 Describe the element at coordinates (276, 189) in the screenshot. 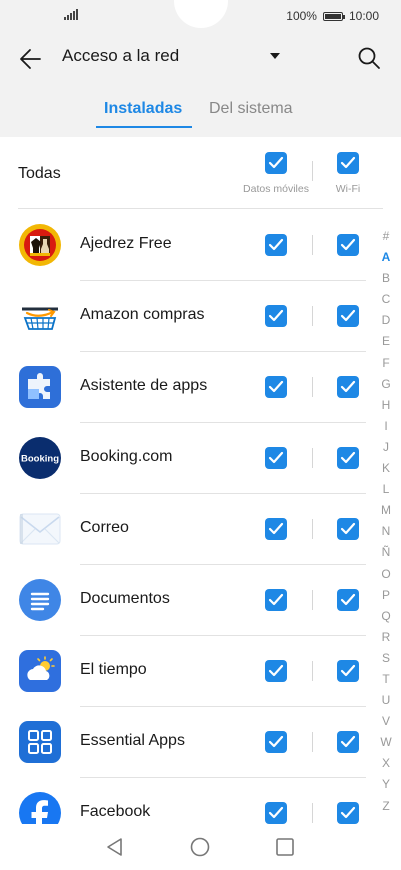

I see `mobile-data-column-label: Datos móviles` at that location.